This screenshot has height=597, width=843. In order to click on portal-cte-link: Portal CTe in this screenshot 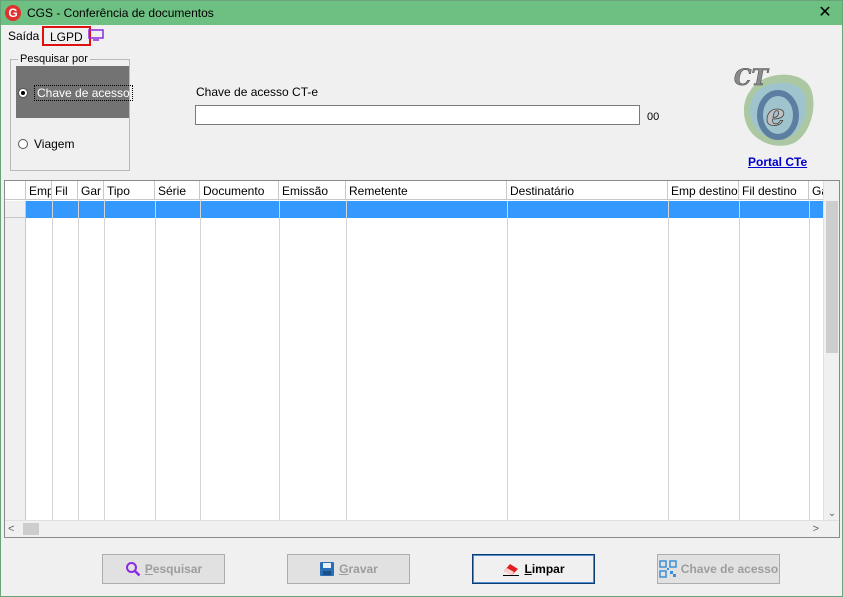, I will do `click(777, 162)`.